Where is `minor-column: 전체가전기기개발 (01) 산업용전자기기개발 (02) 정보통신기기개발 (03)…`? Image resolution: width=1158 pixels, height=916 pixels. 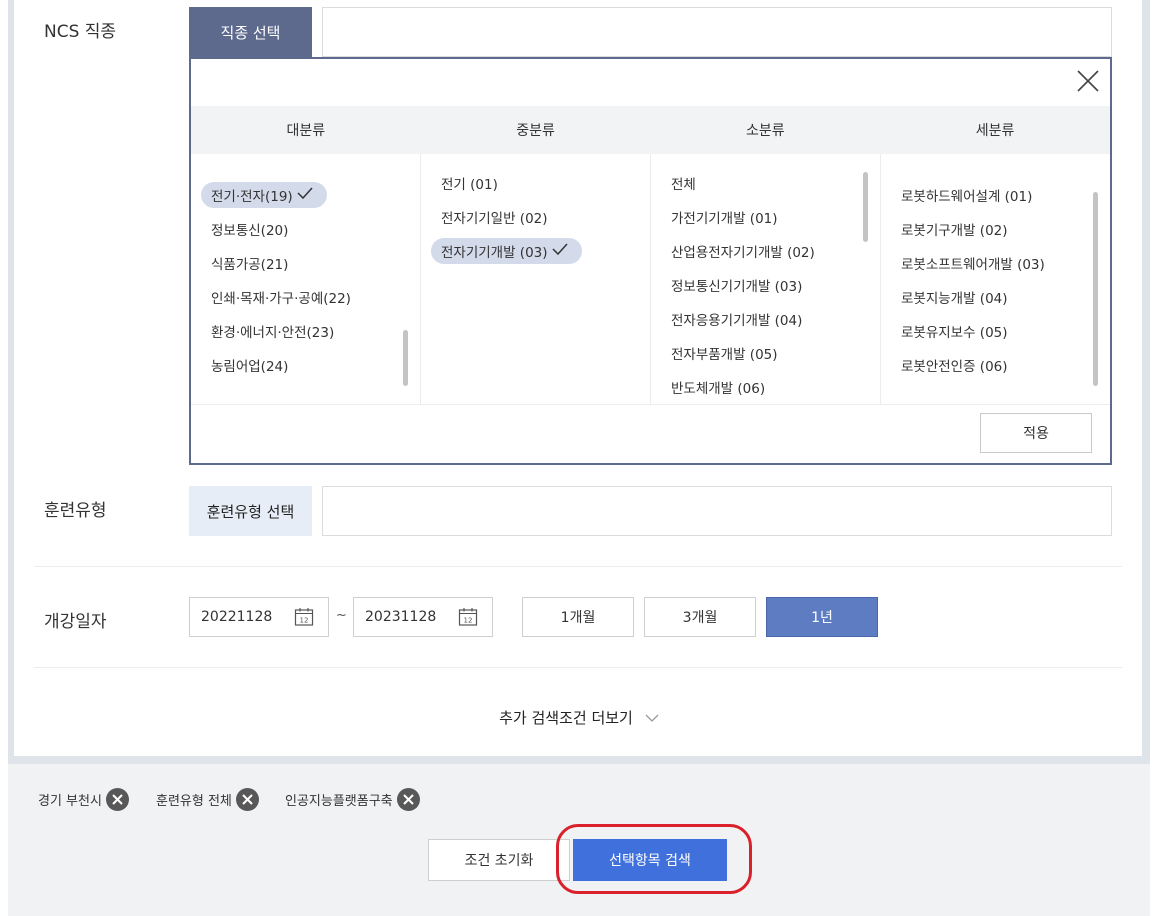
minor-column: 전체가전기기개발 (01) 산업용전자기기개발 (02) 정보통신기기개발 (03)… is located at coordinates (766, 279).